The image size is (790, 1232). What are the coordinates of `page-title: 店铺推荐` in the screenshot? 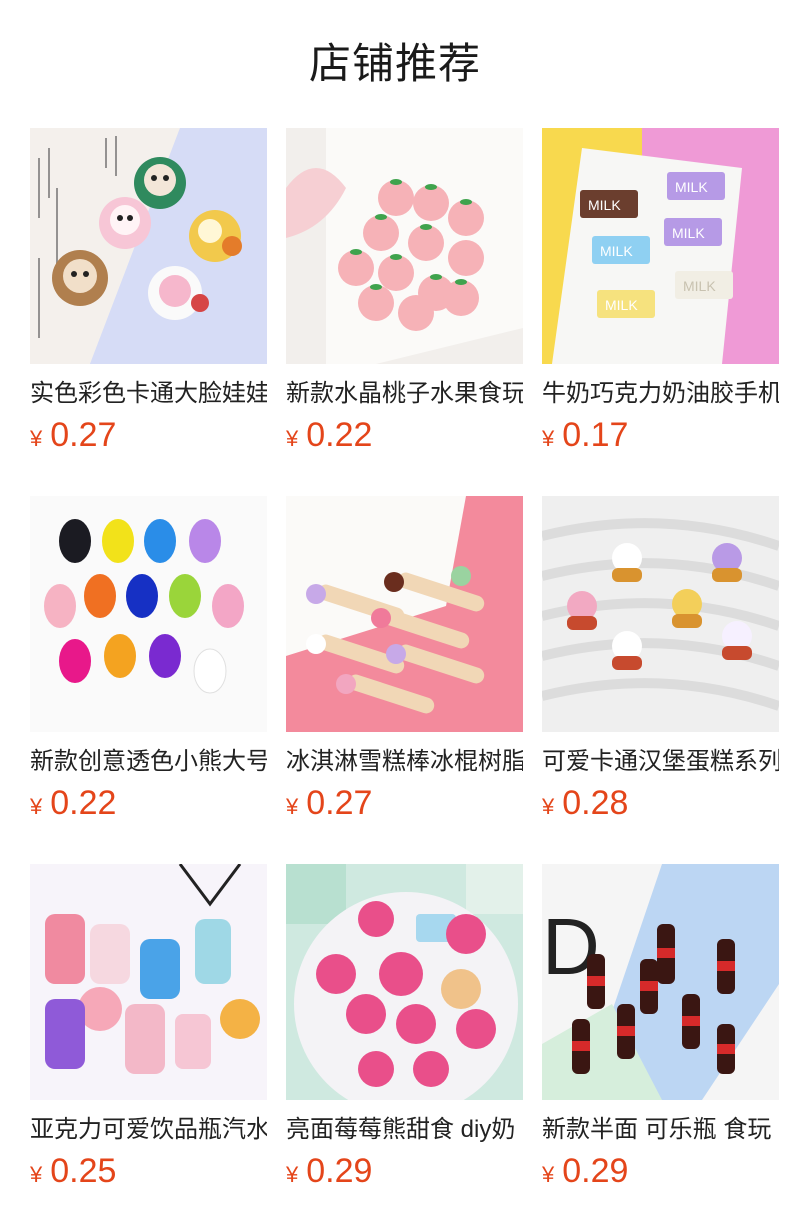 It's located at (394, 63).